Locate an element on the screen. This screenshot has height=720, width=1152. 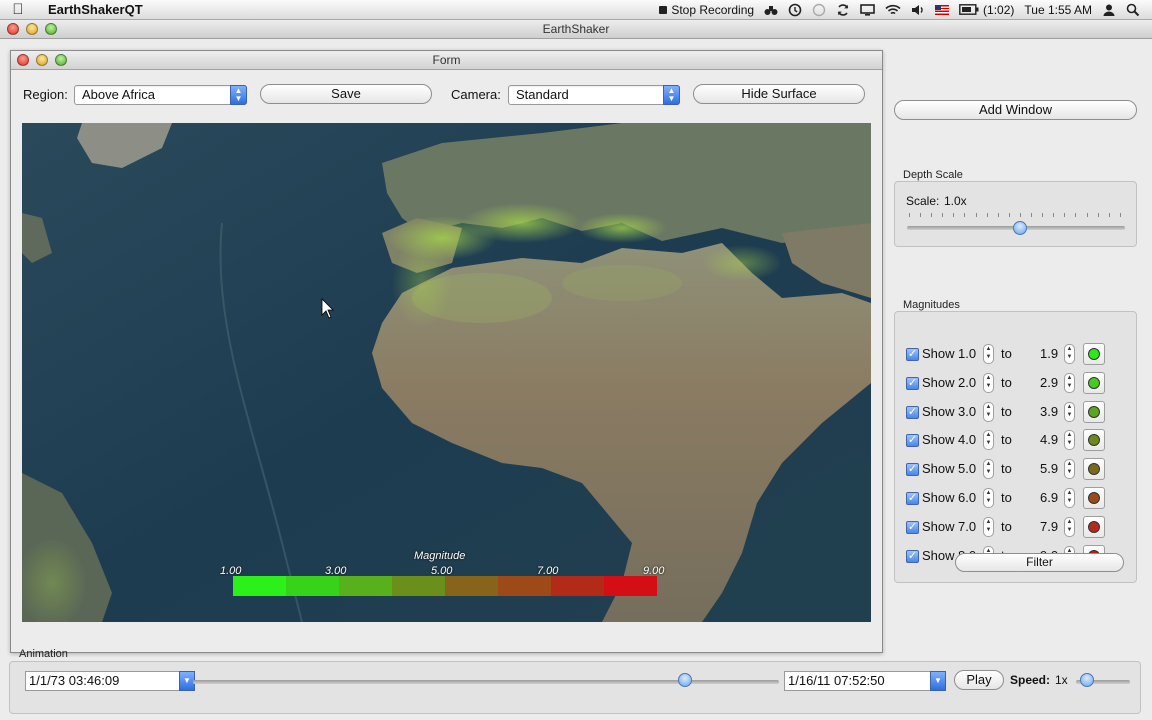
app-menu: EarthShakerQT is located at coordinates (95, 9).